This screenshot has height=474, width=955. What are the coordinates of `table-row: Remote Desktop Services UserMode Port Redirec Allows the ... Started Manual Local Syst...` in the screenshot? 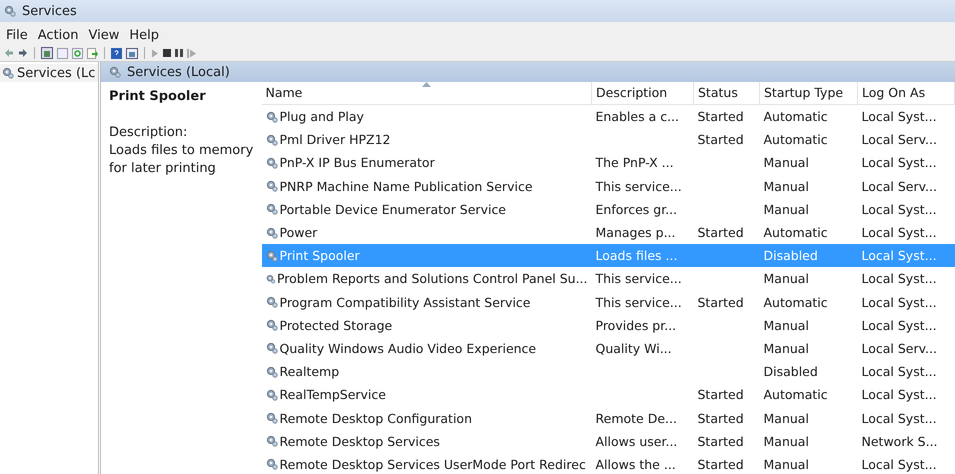 It's located at (608, 463).